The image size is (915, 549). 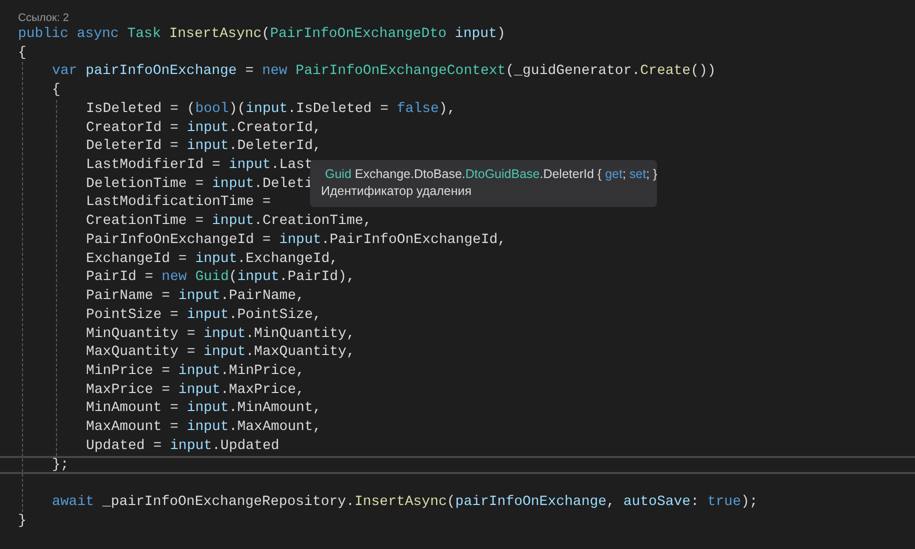 I want to click on code-line: LastModificationTime =, so click(x=178, y=202).